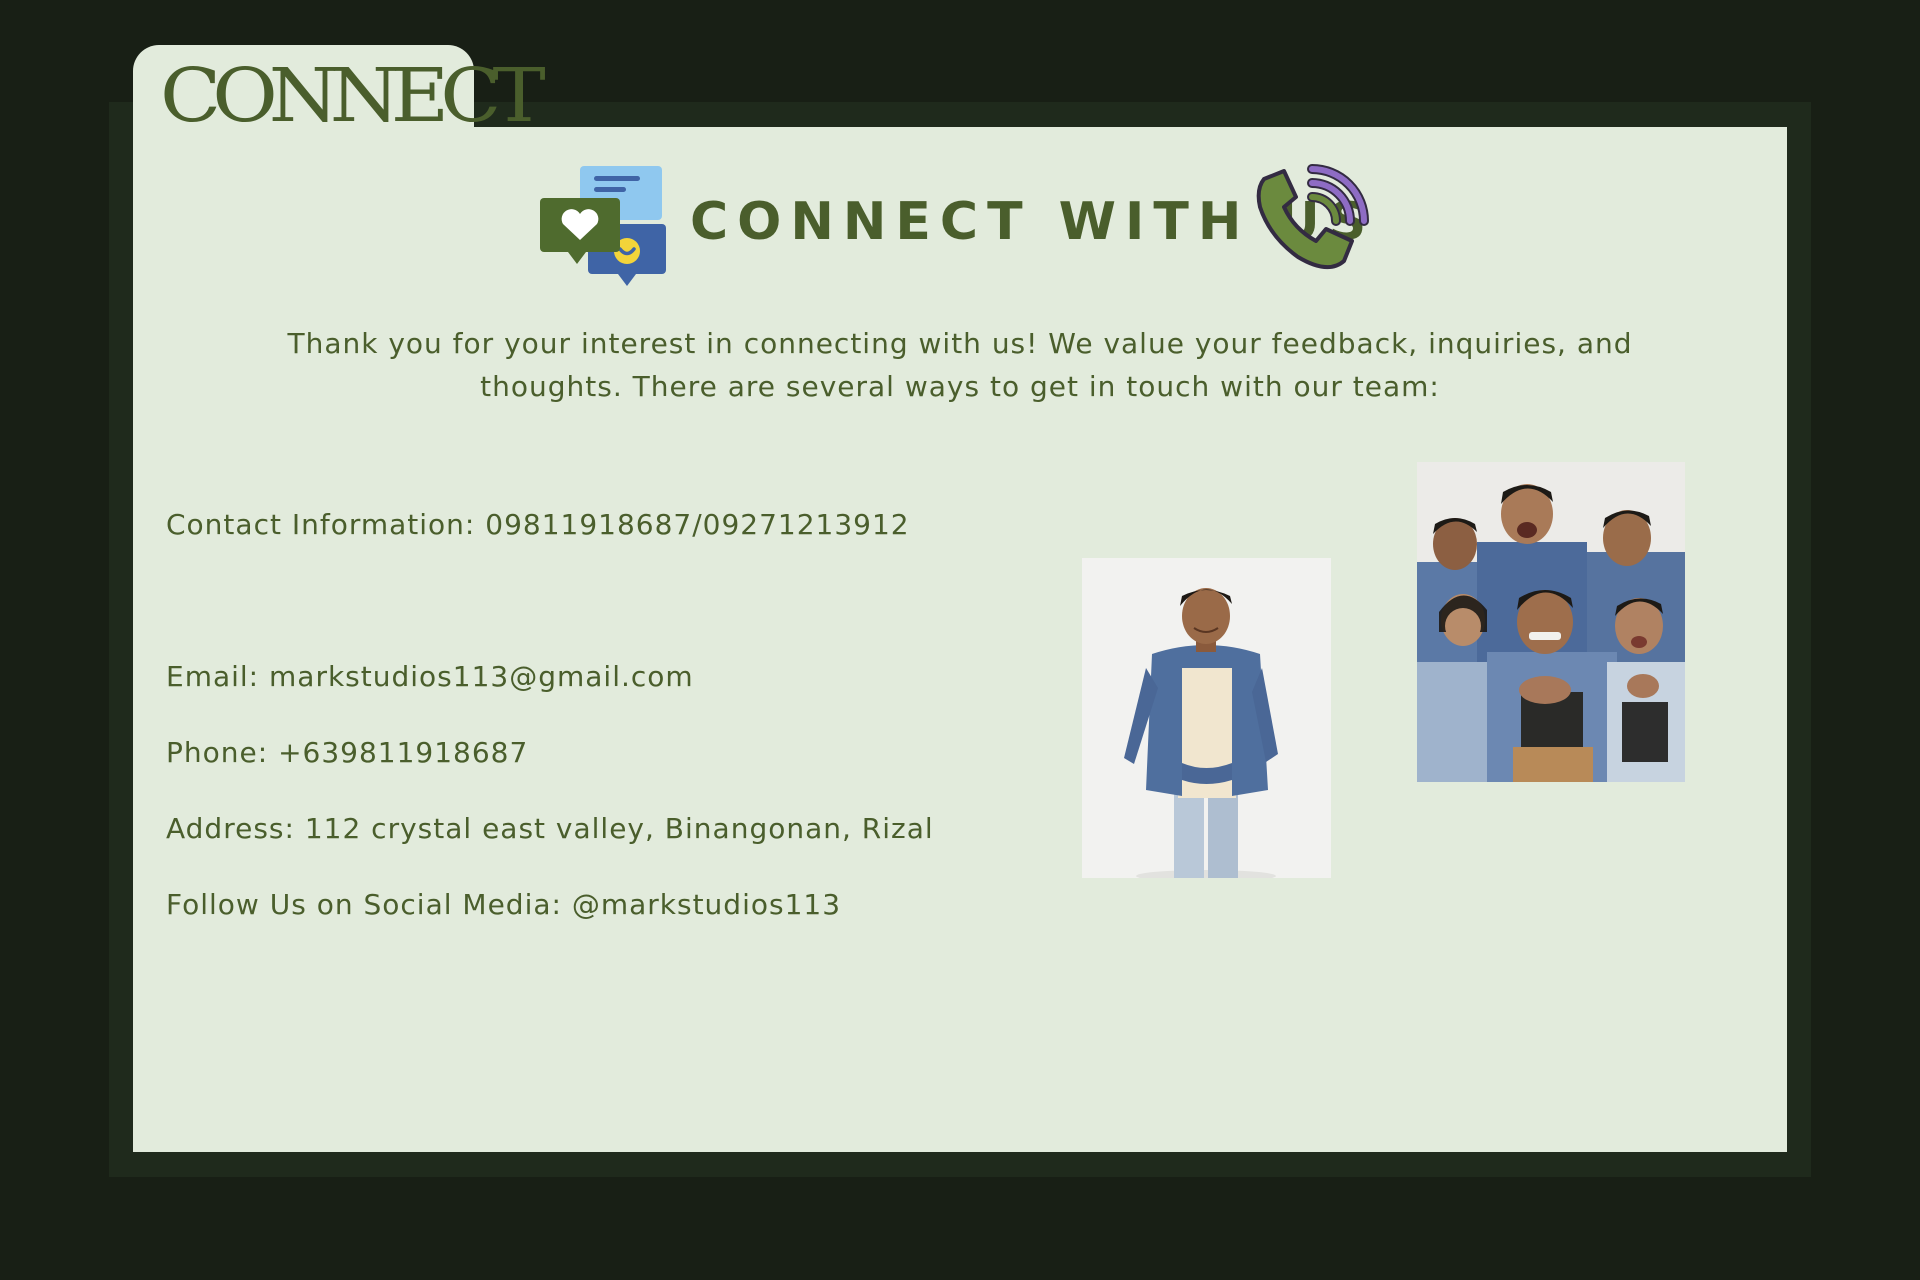 Image resolution: width=1920 pixels, height=1280 pixels. What do you see at coordinates (1311, 222) in the screenshot?
I see `phone-ringing-icon` at bounding box center [1311, 222].